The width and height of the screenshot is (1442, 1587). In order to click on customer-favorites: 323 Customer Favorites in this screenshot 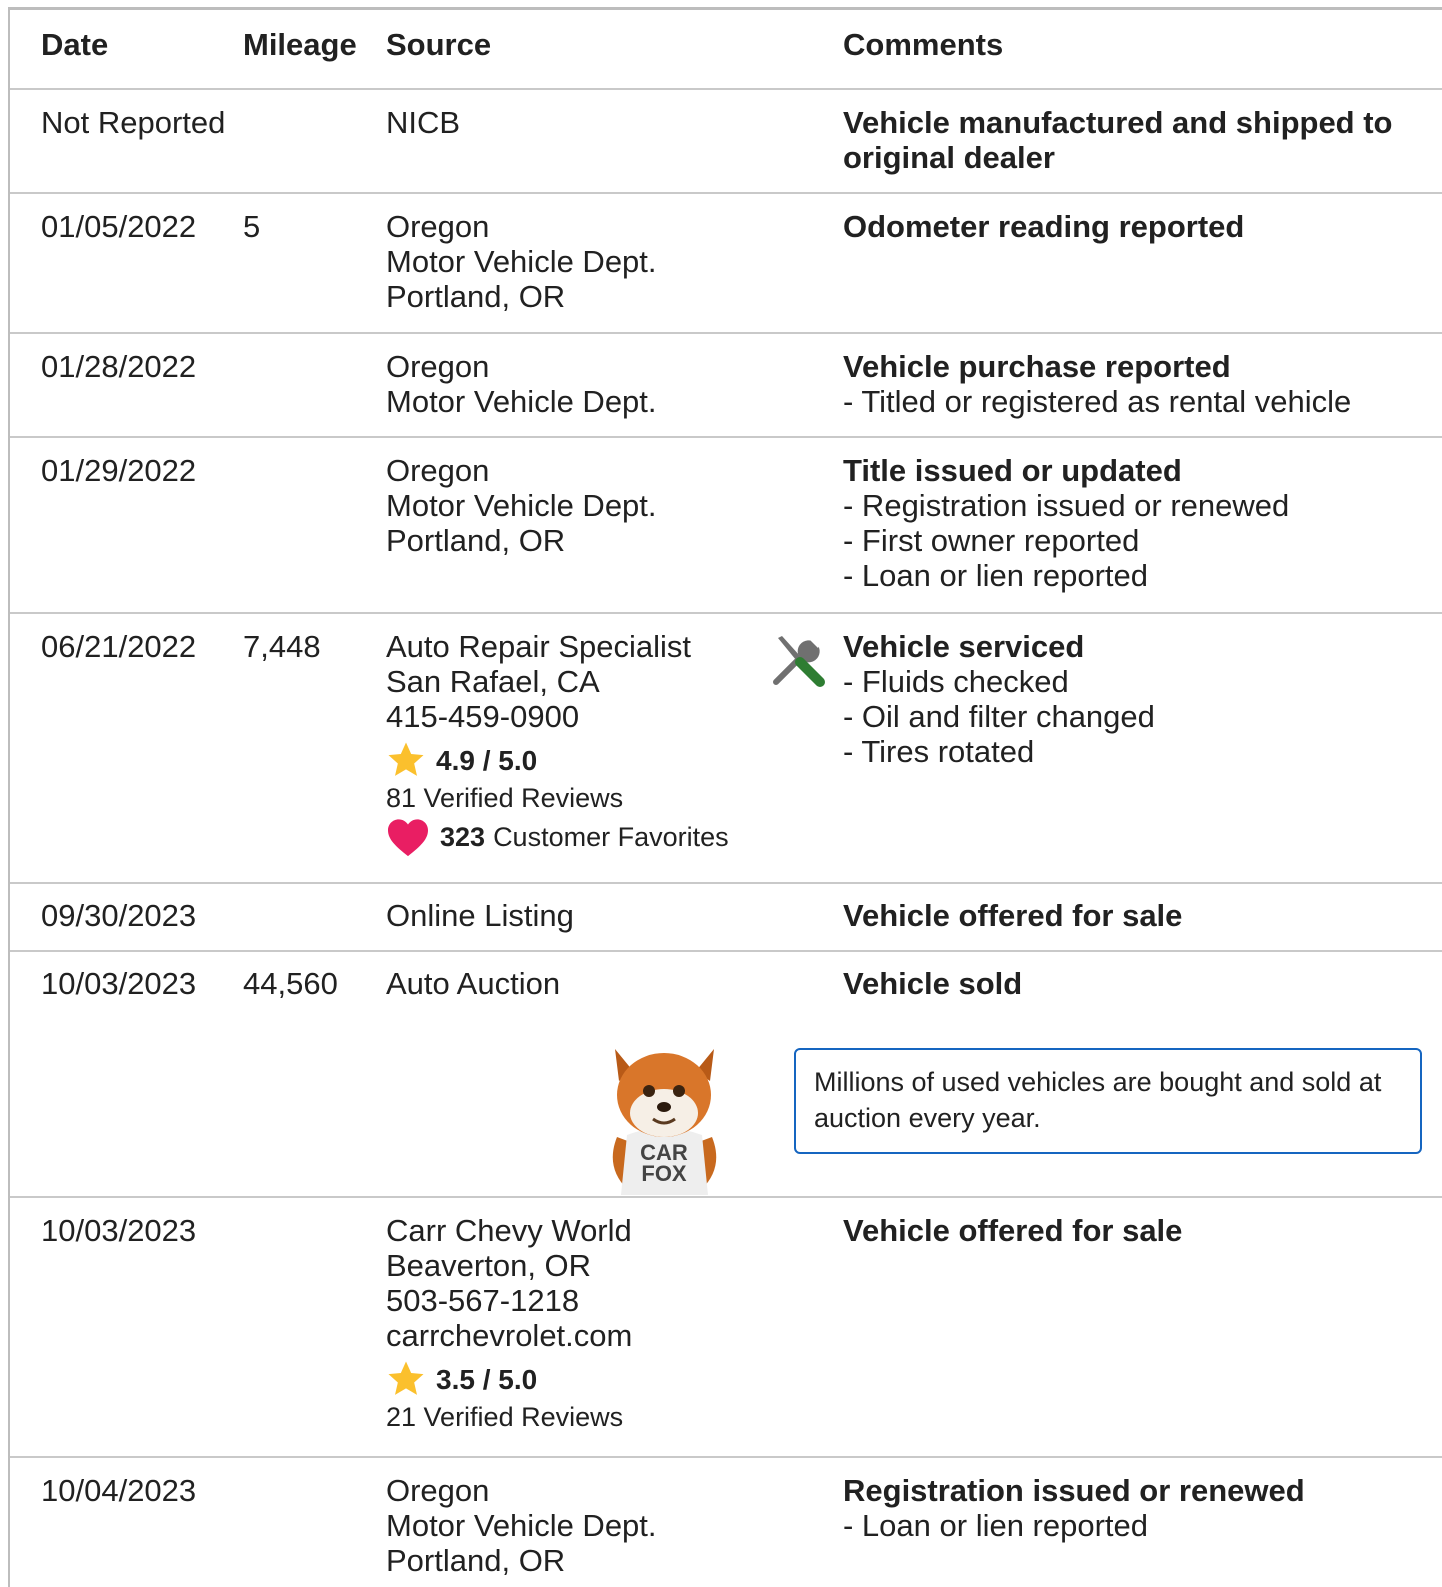, I will do `click(557, 837)`.